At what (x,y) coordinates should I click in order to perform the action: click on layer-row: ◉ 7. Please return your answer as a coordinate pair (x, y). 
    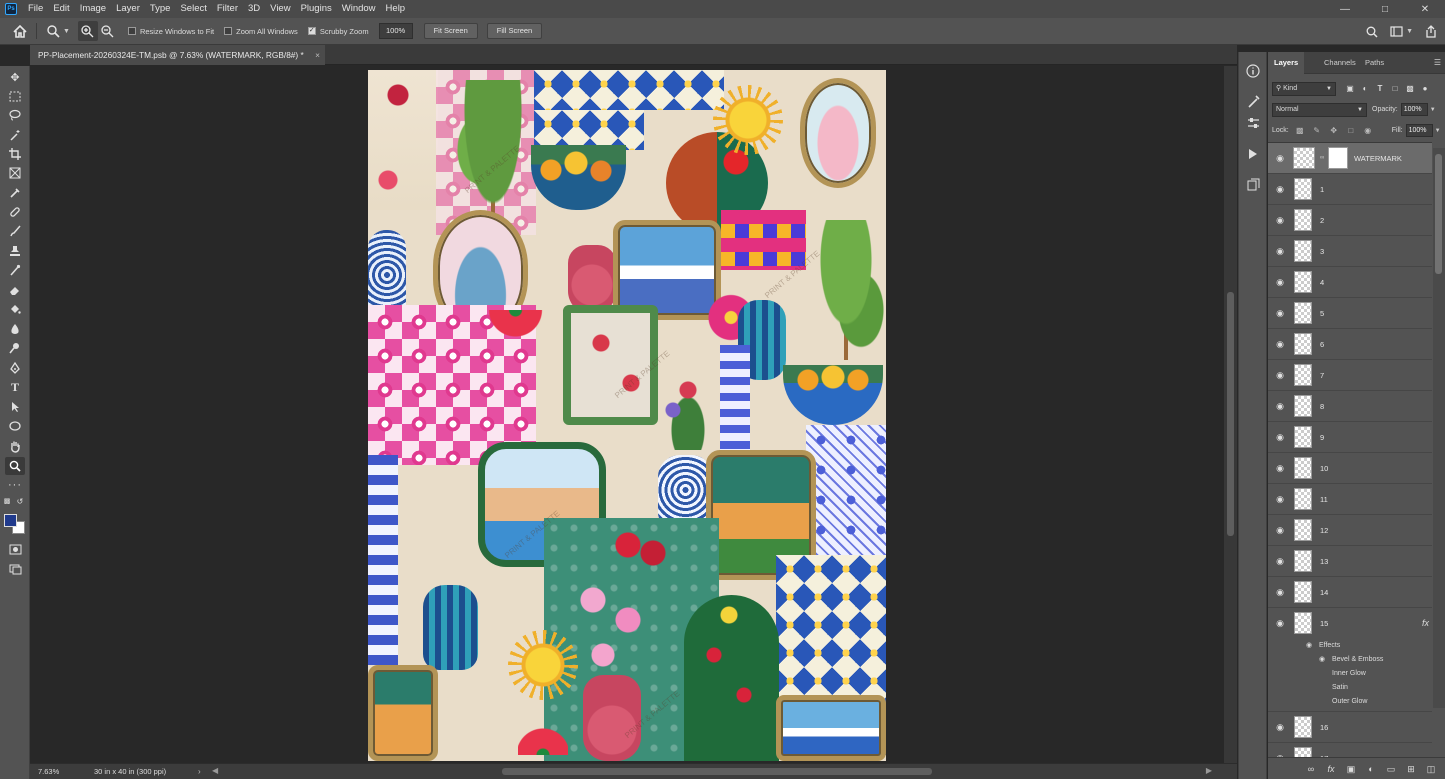
    Looking at the image, I should click on (1350, 375).